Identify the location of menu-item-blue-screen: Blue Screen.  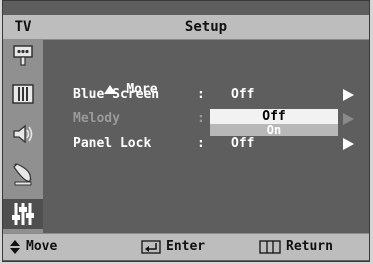
(116, 95).